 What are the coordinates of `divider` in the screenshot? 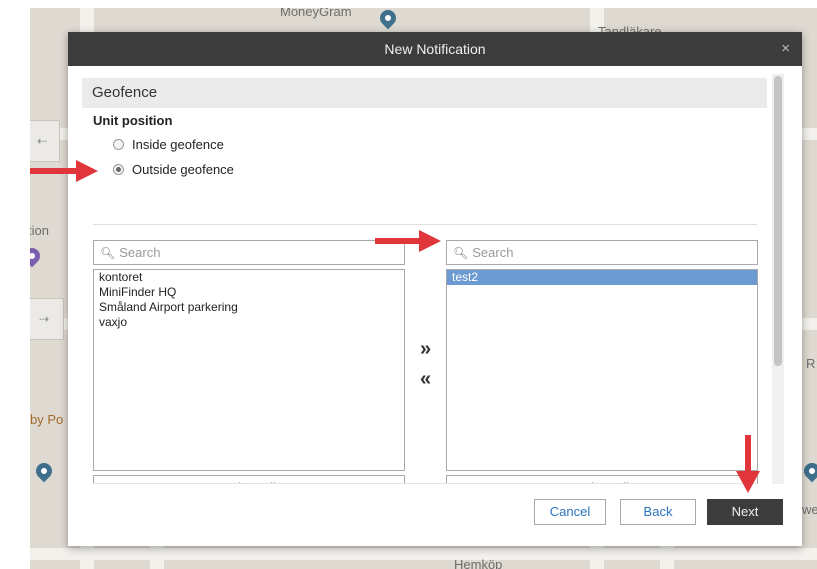 It's located at (425, 224).